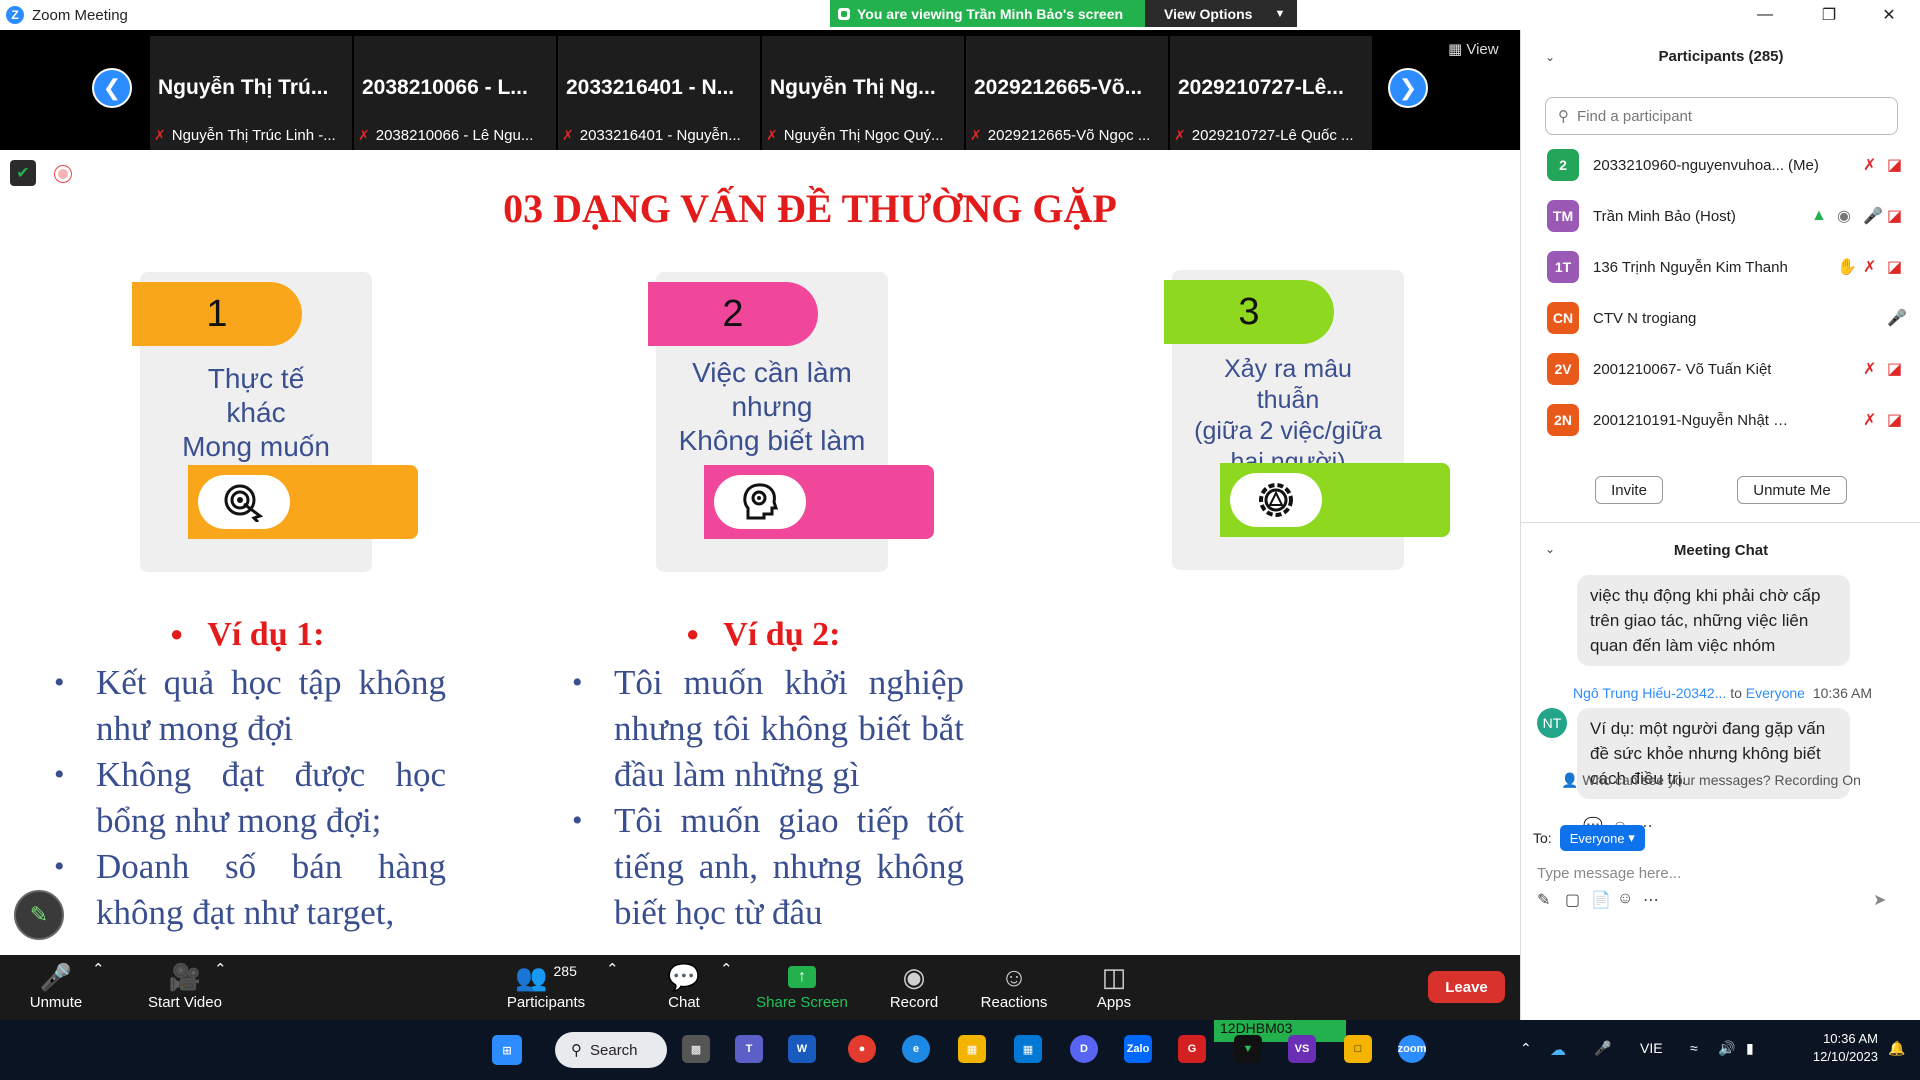 This screenshot has width=1920, height=1080. Describe the element at coordinates (98, 969) in the screenshot. I see `audio-options-caret: ⌃` at that location.